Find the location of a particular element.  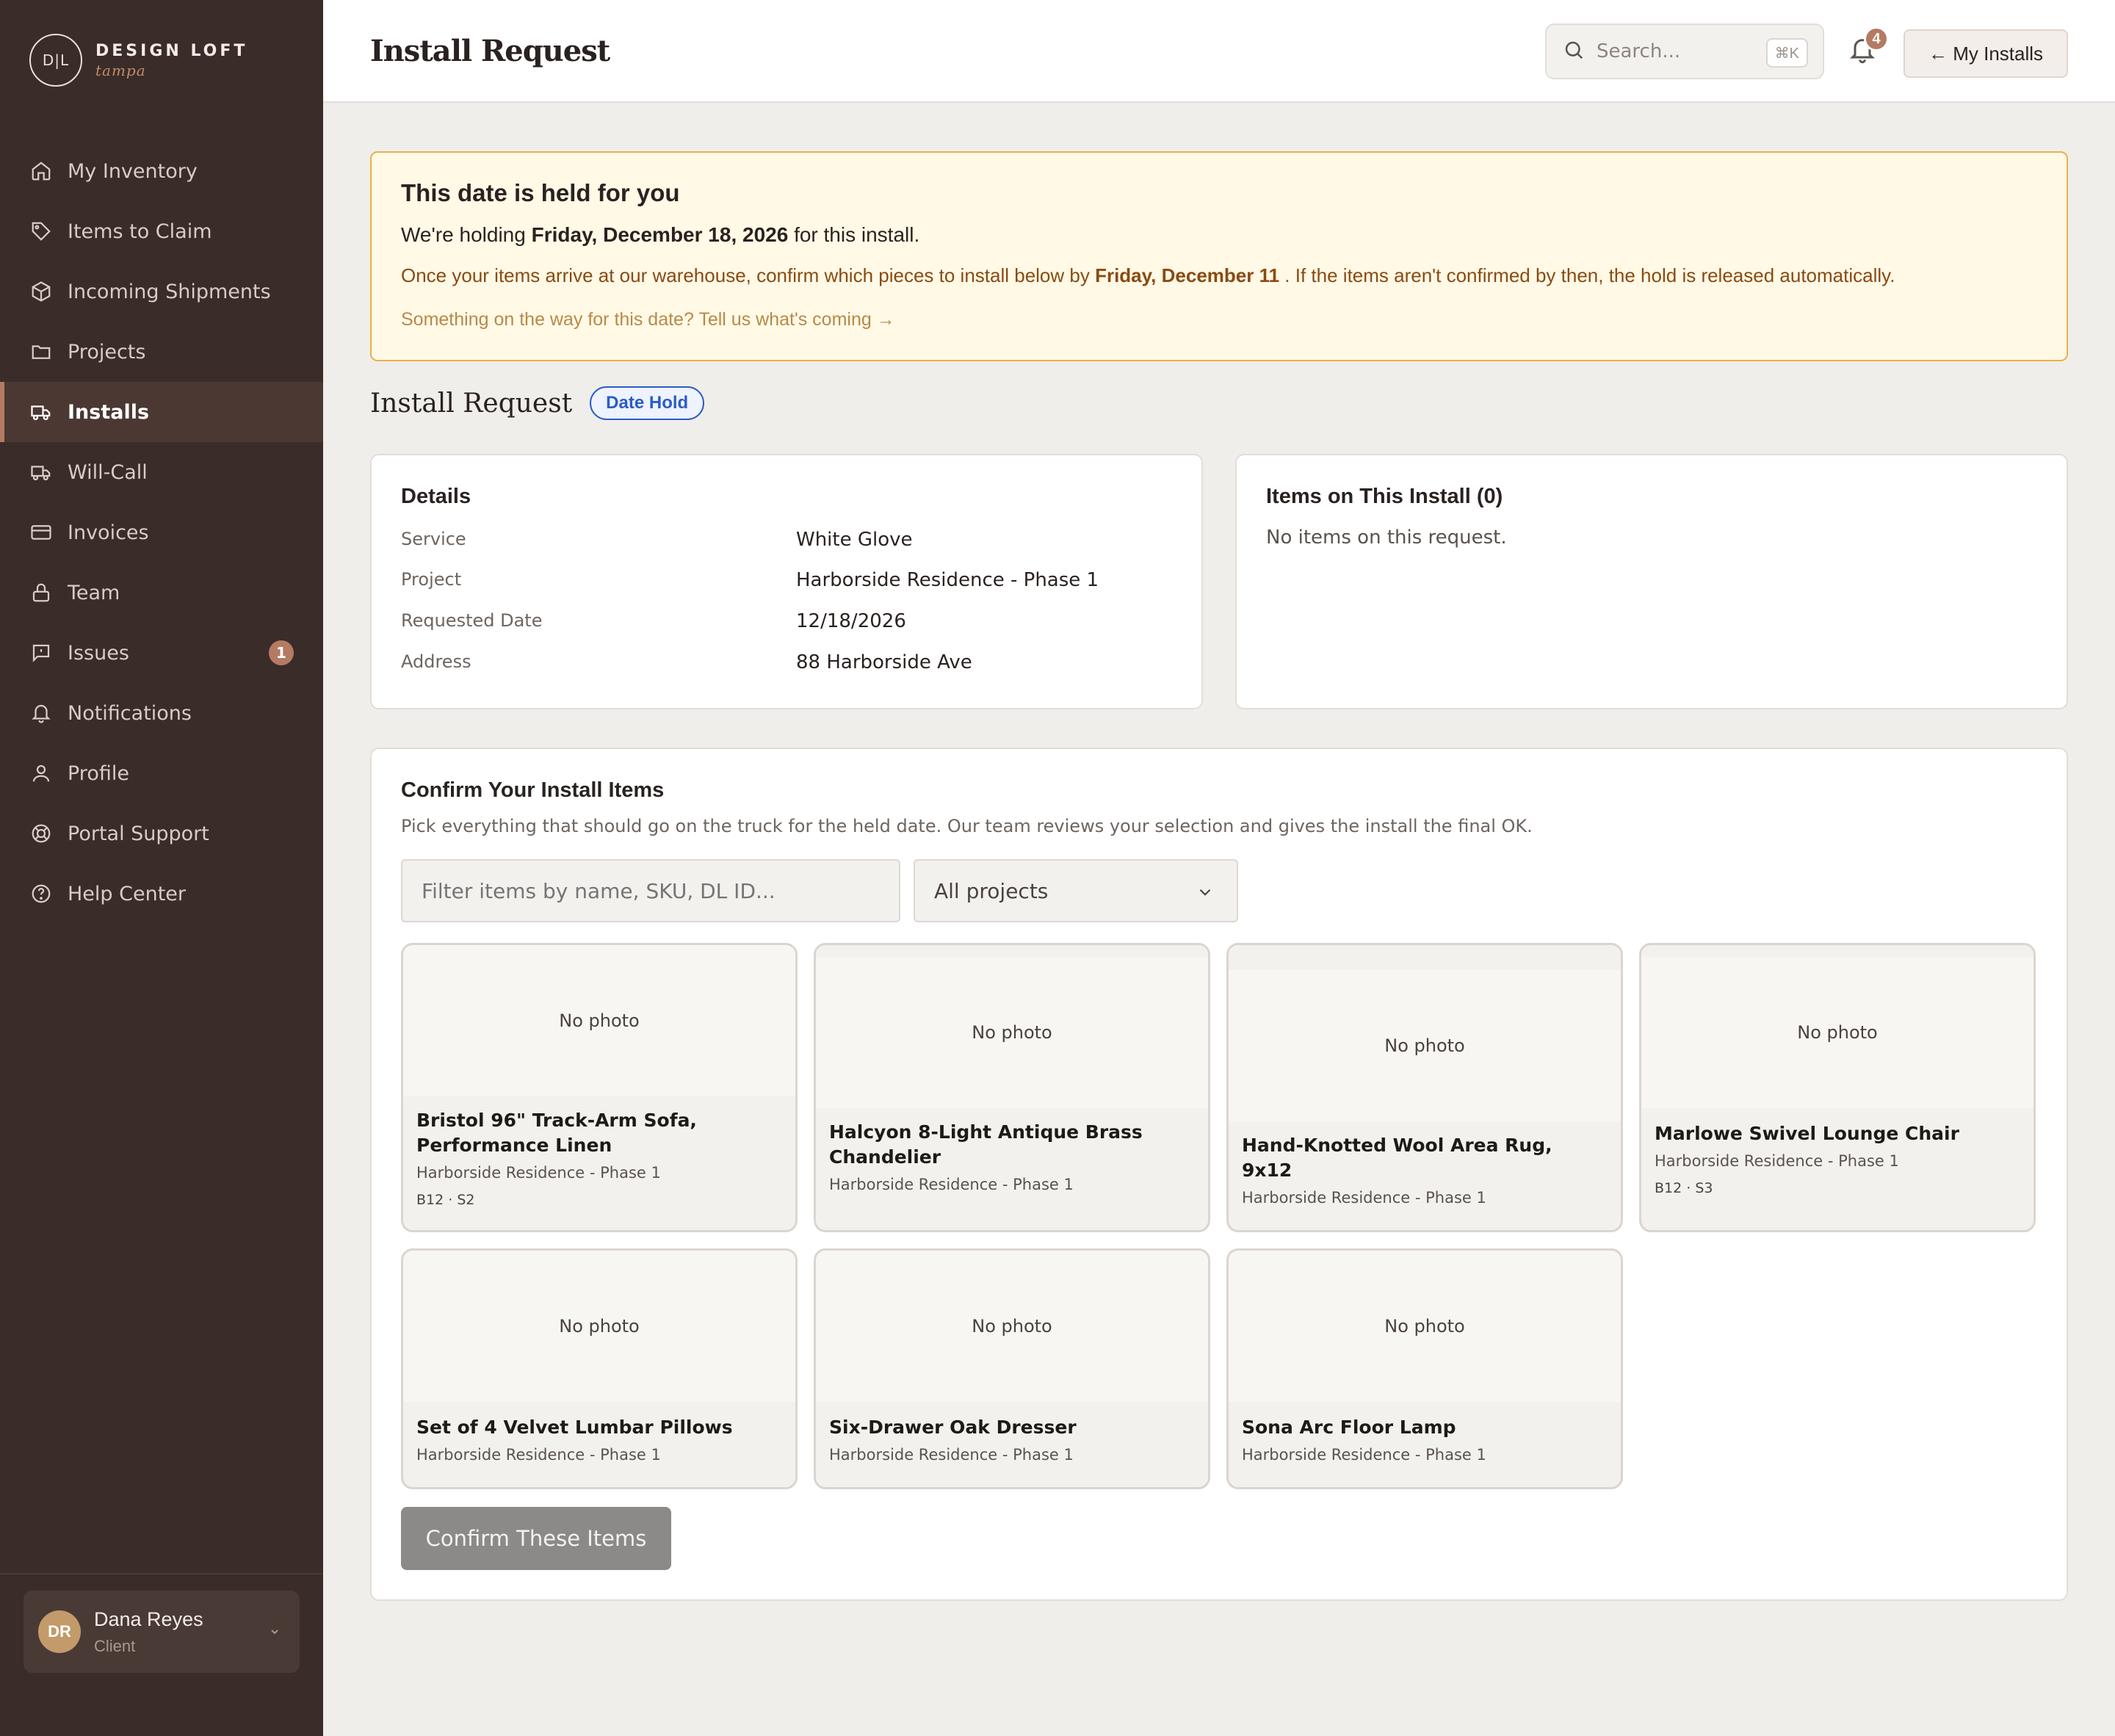

item-name: Hand-Knotted Wool Area Rug, 9x12 is located at coordinates (1397, 1158).